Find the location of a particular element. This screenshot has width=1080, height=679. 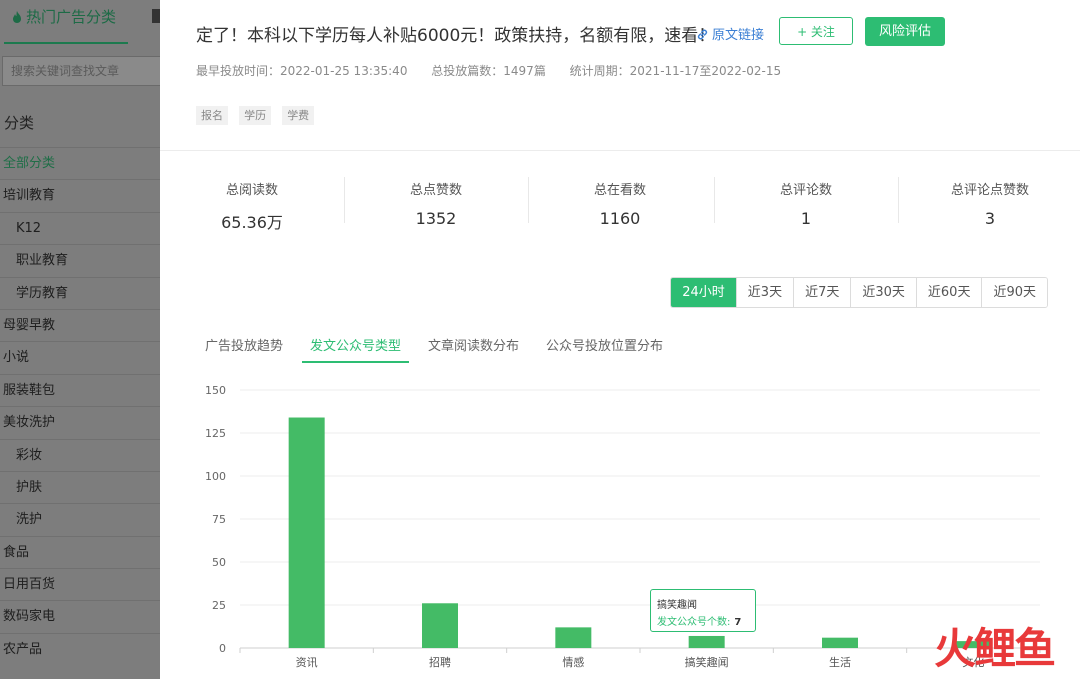

chart-tooltip: 搞笑趣闻 发文公众号个数: 7 is located at coordinates (703, 610).